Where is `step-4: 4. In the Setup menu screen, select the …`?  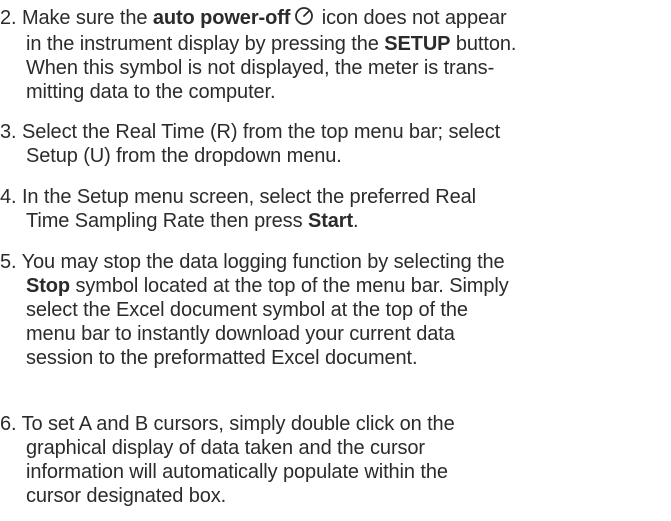
step-4: 4. In the Setup menu screen, select the … is located at coordinates (335, 209).